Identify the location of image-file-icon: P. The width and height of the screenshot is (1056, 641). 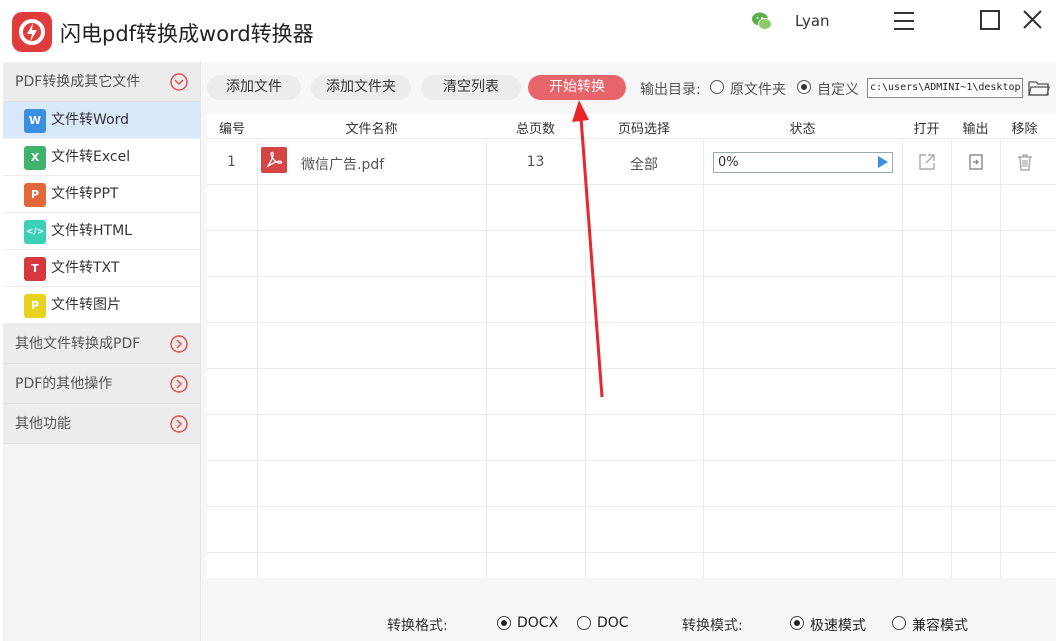
(35, 306).